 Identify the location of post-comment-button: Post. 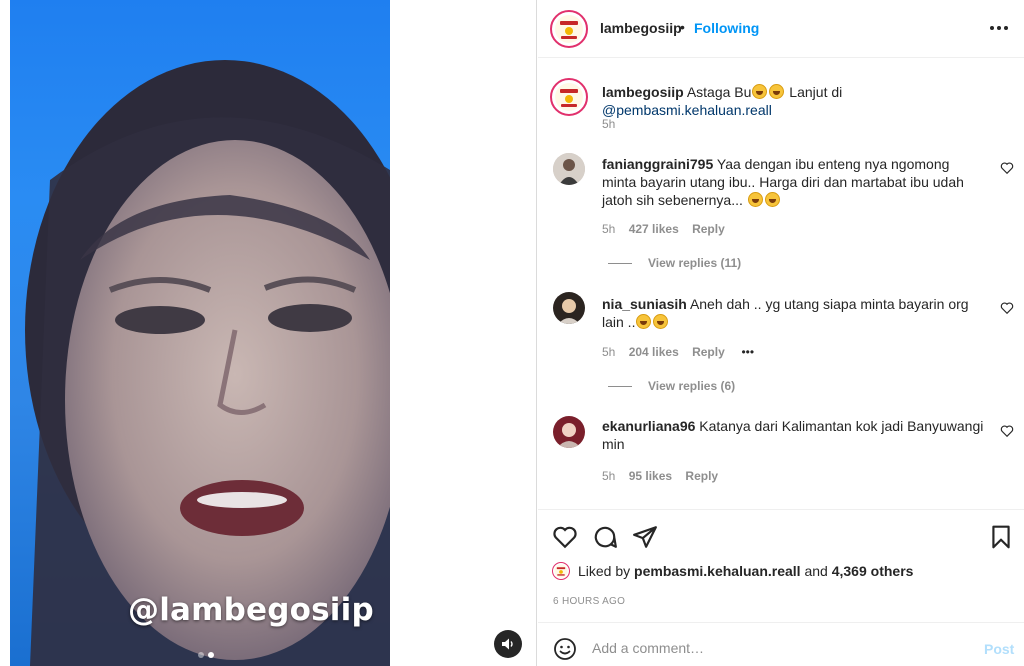
(999, 649).